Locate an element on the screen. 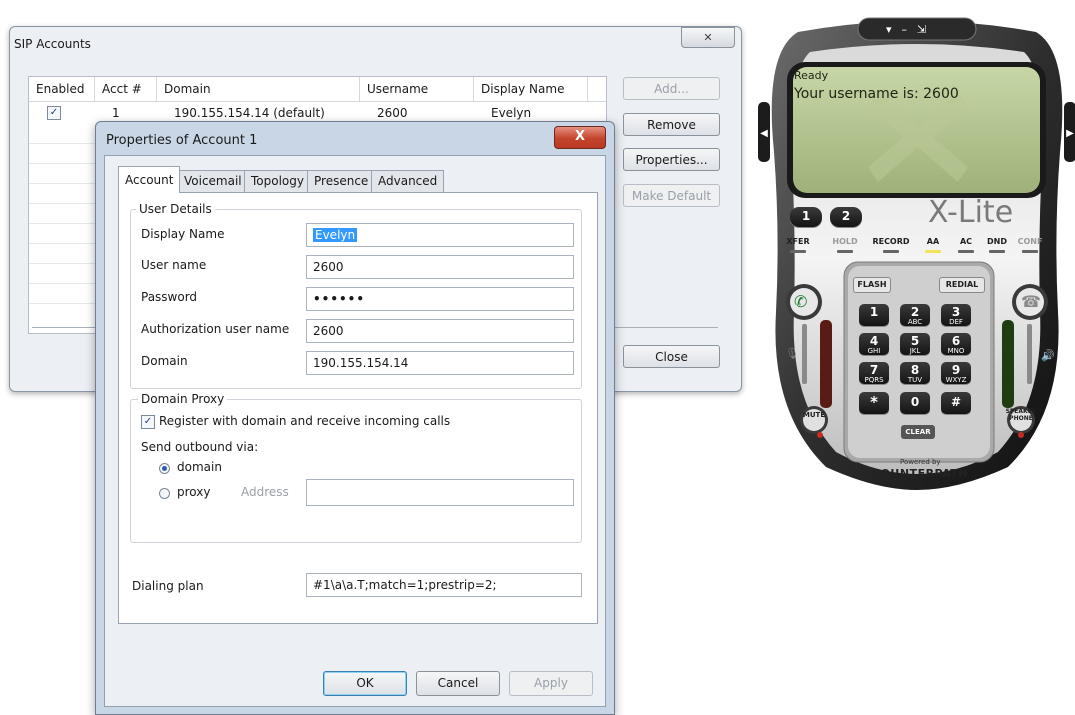 The width and height of the screenshot is (1075, 715). key-9: 9 WXYZ is located at coordinates (956, 373).